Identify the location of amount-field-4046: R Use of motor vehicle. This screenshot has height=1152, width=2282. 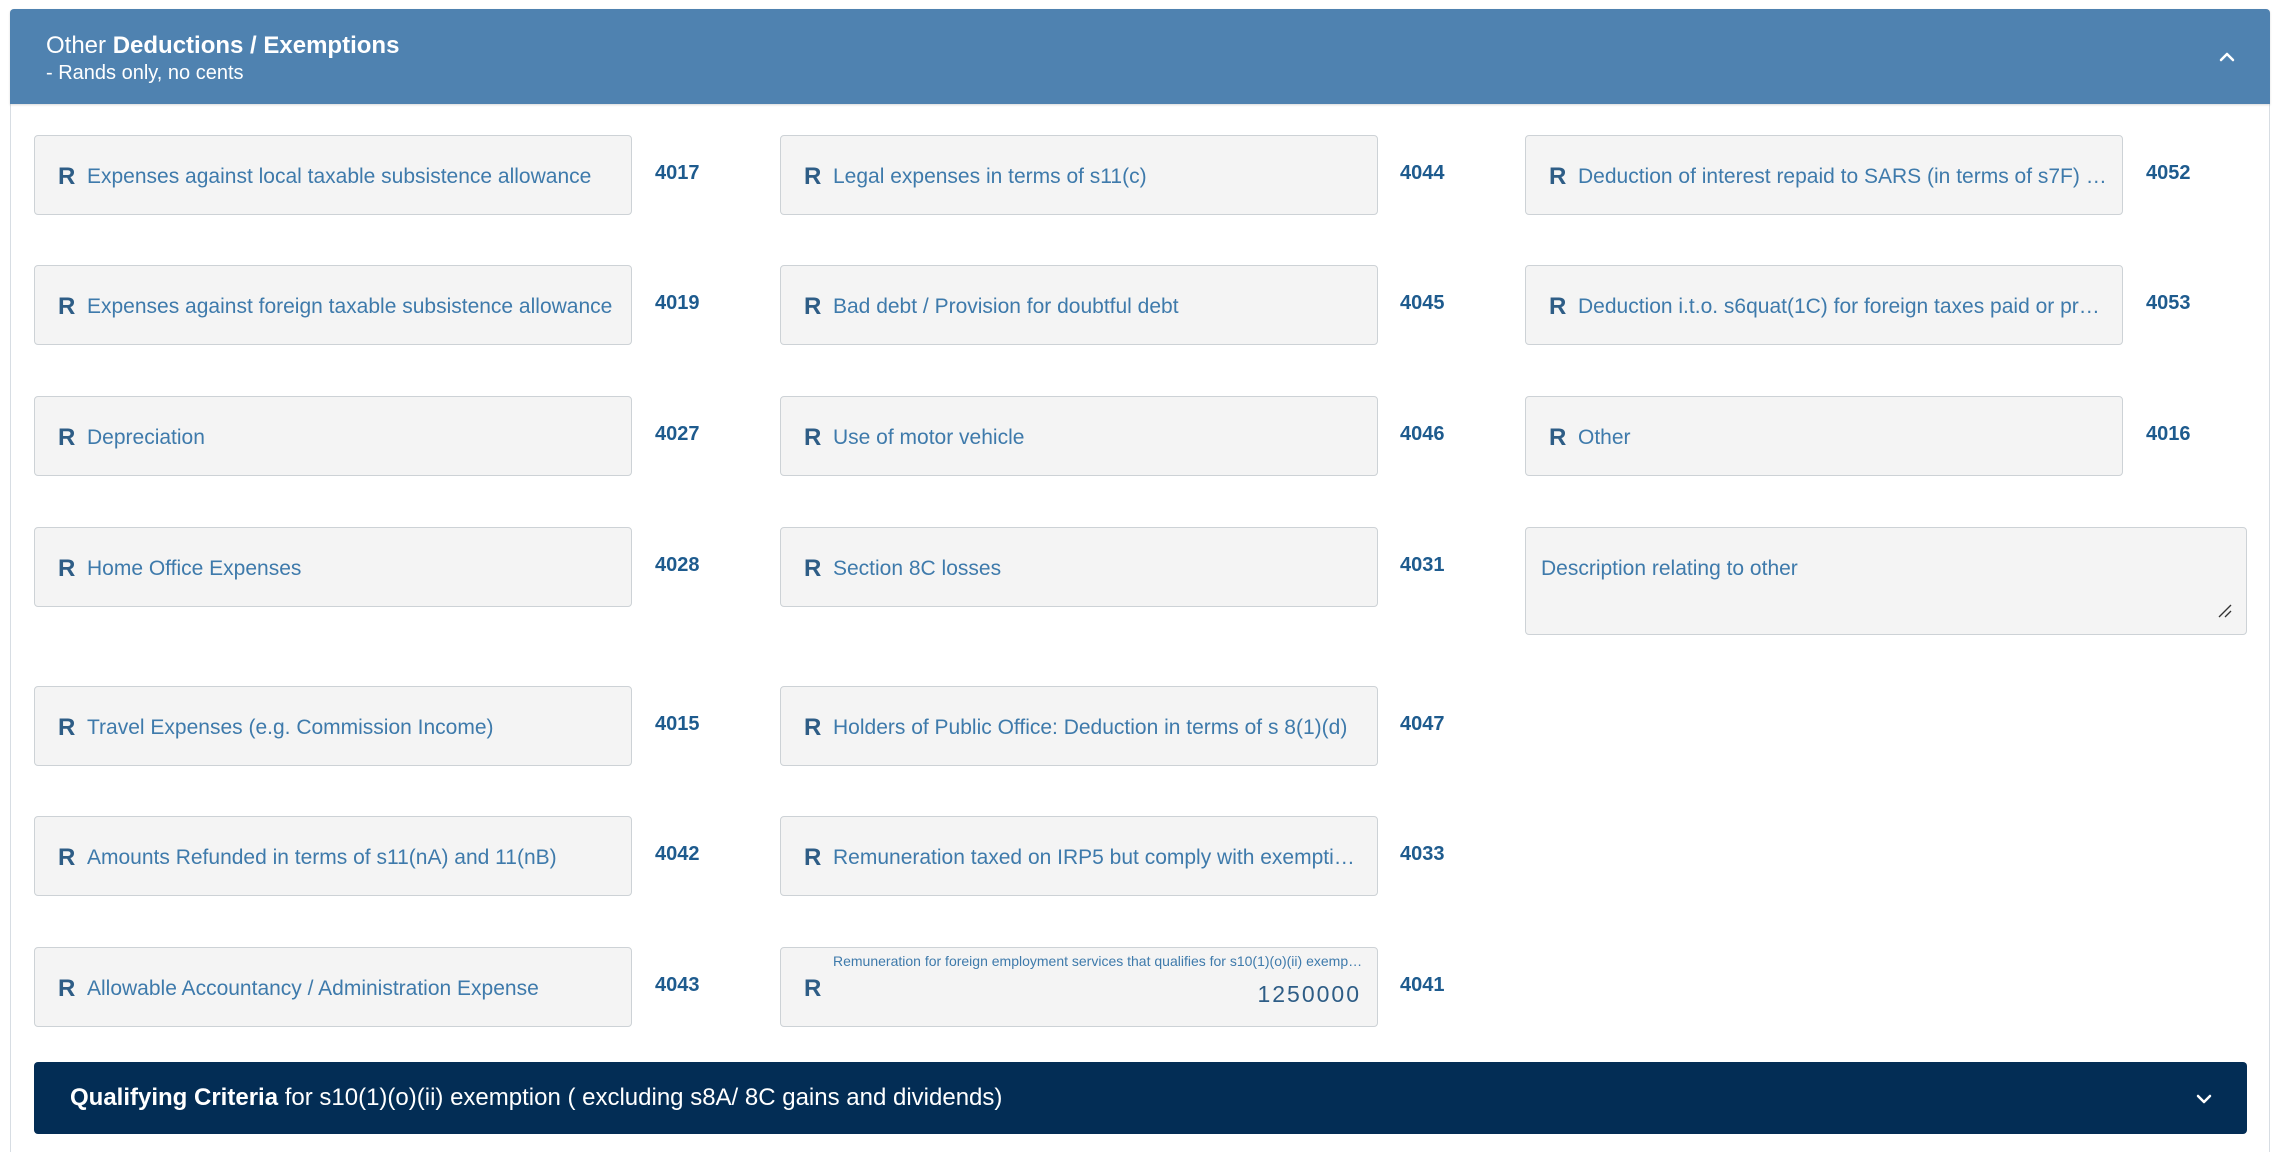
(1079, 436).